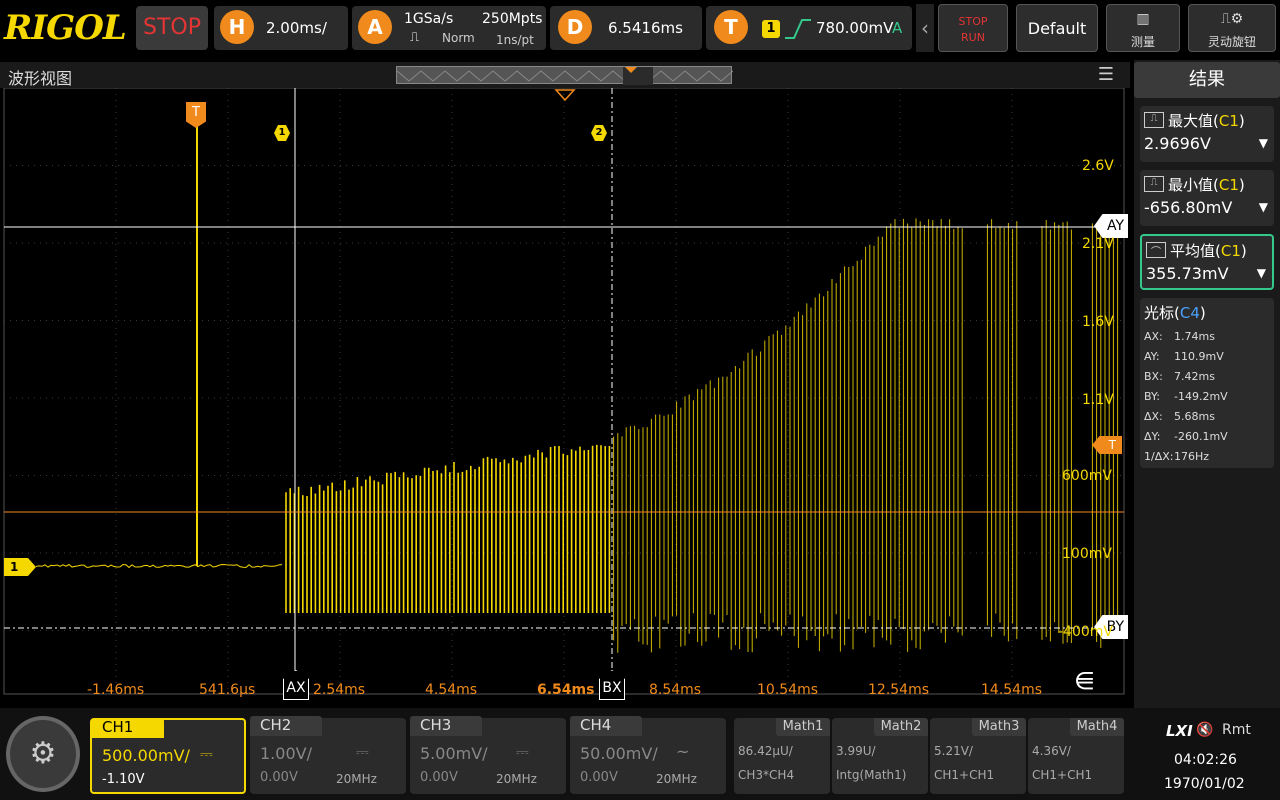  What do you see at coordinates (172, 28) in the screenshot?
I see `run-state-indicator: STOP` at bounding box center [172, 28].